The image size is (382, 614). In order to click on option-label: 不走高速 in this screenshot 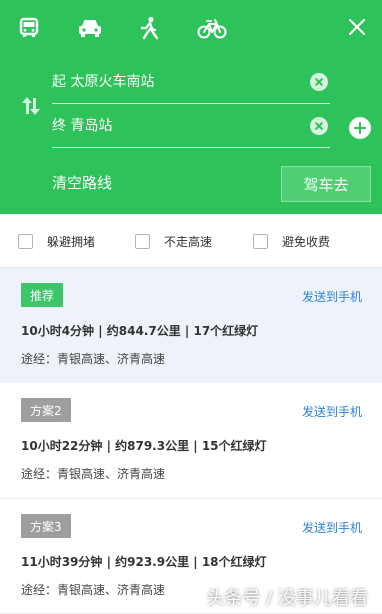, I will do `click(188, 242)`.